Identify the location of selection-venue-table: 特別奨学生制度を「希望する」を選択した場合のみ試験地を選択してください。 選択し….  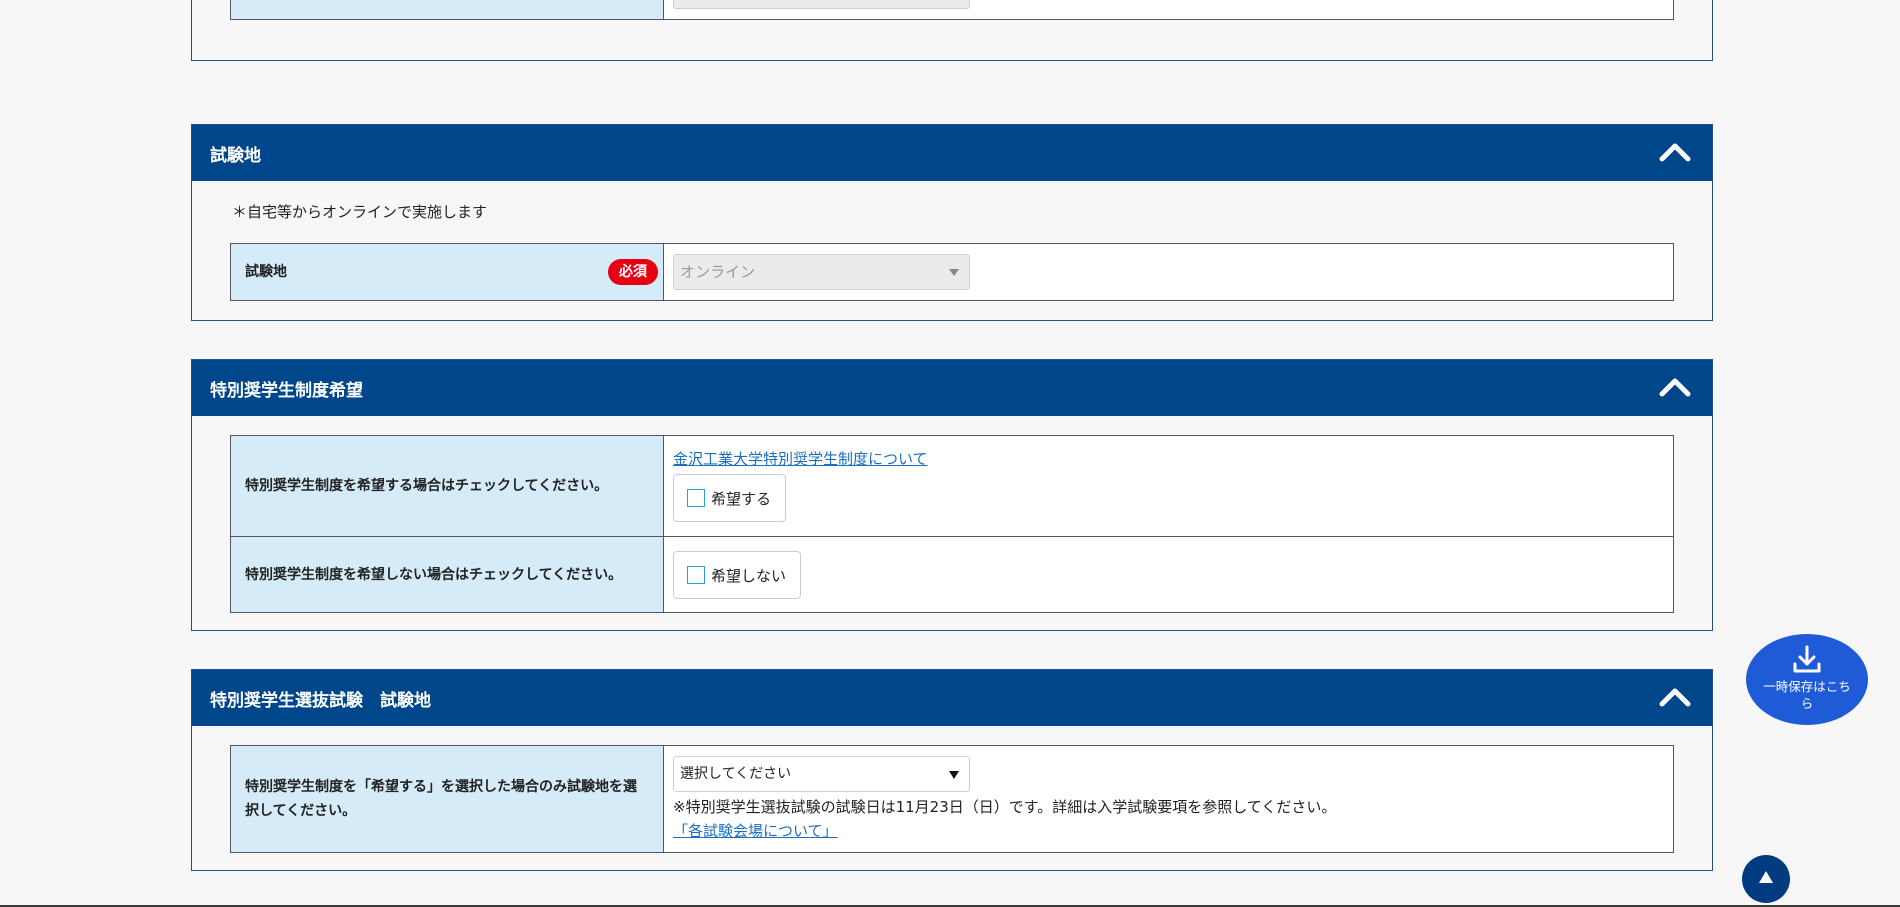
(952, 799).